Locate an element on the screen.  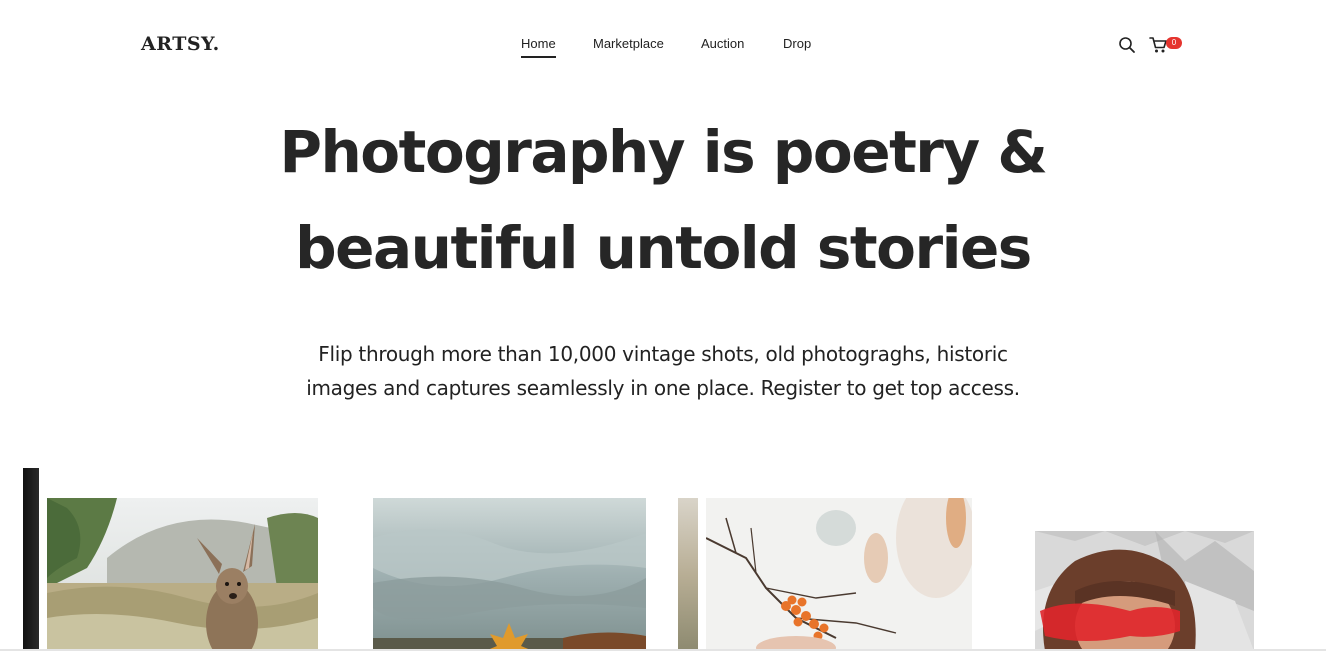
gallery-photo-person-red-glasses is located at coordinates (1144, 591).